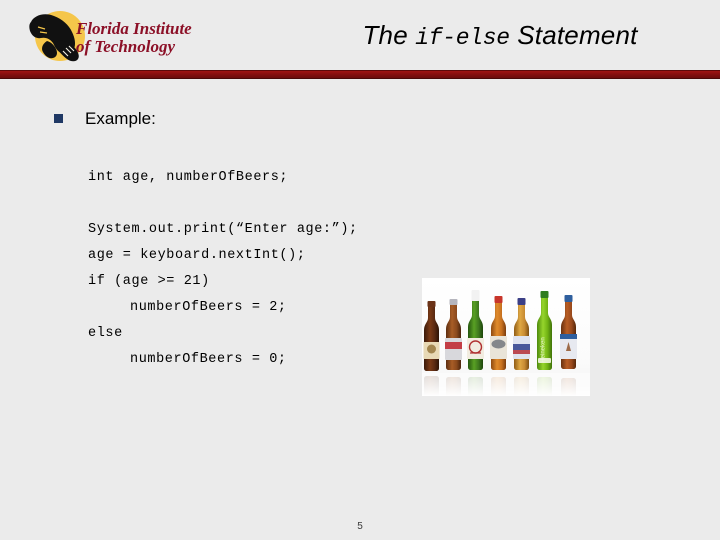 Image resolution: width=720 pixels, height=540 pixels. What do you see at coordinates (462, 38) in the screenshot?
I see `title-keyword: if-else` at bounding box center [462, 38].